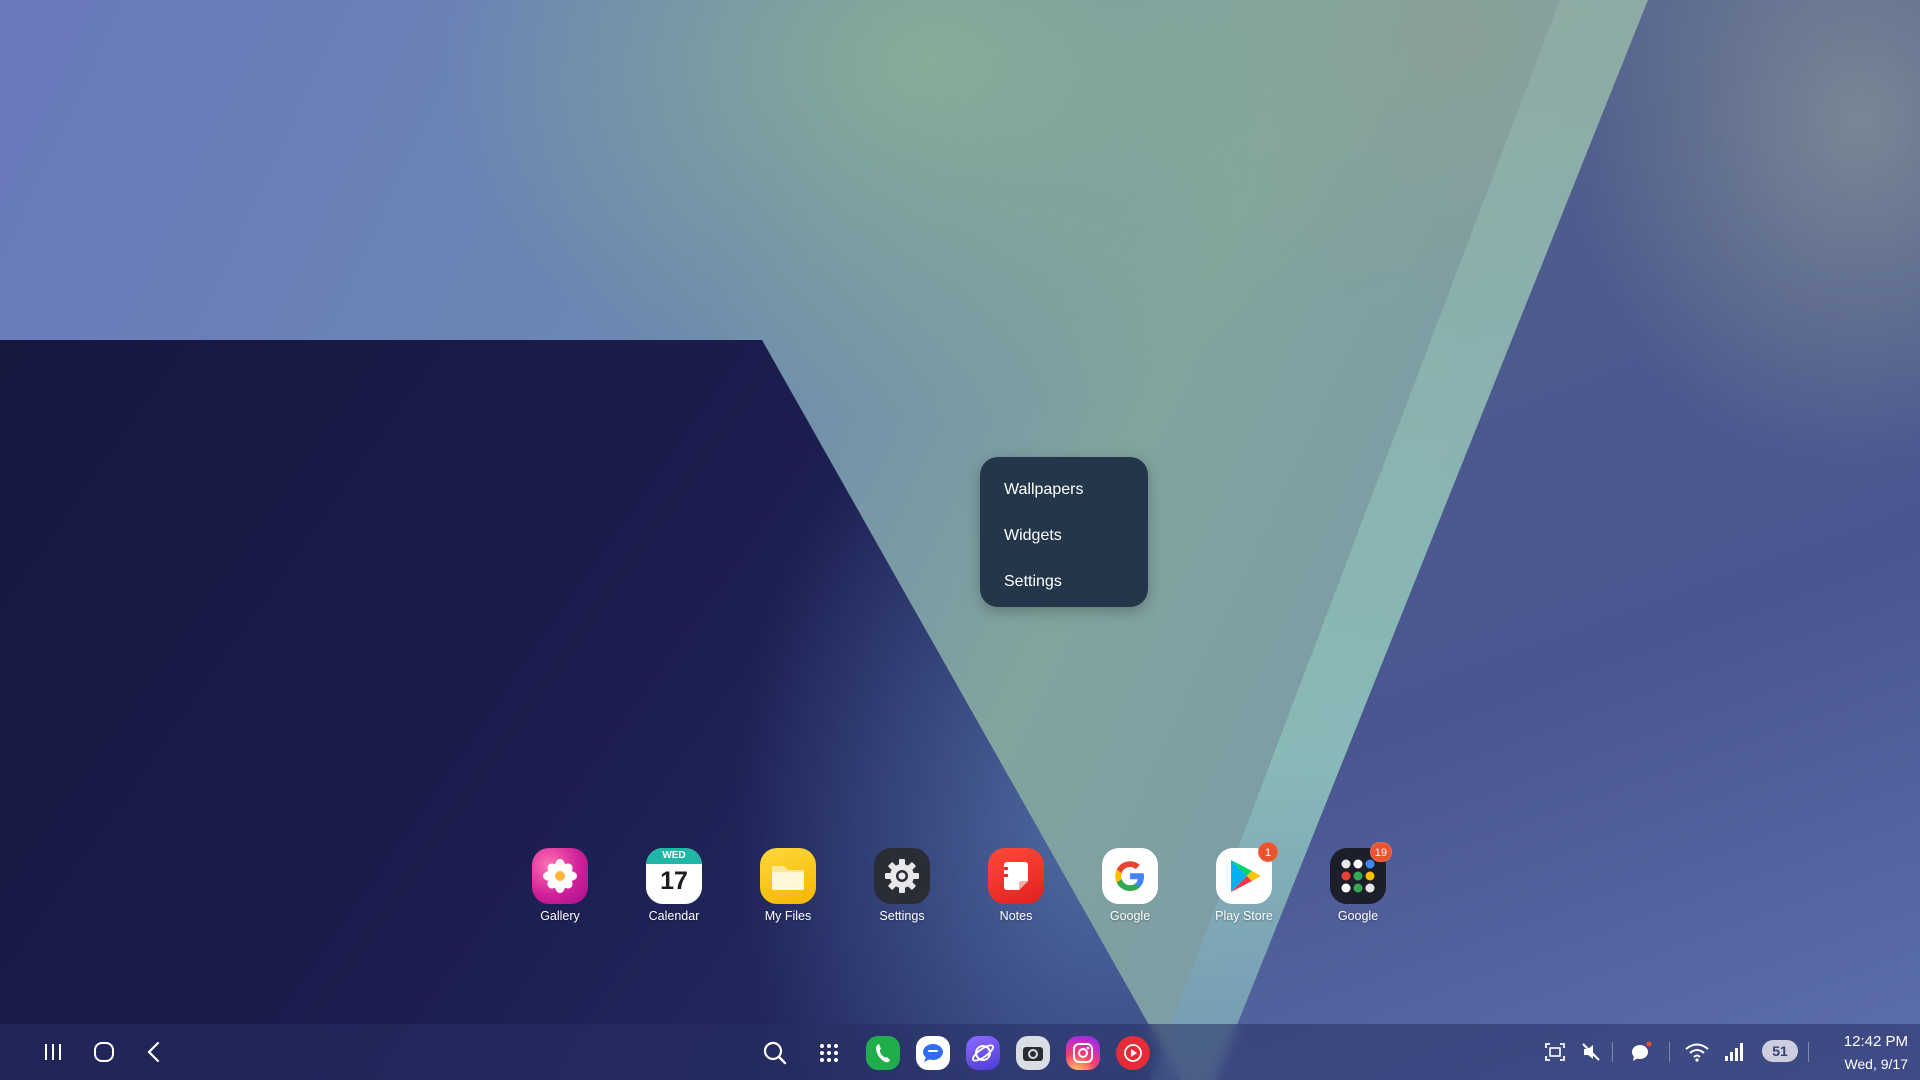 The image size is (1920, 1080). I want to click on screen-capture-button, so click(1555, 1052).